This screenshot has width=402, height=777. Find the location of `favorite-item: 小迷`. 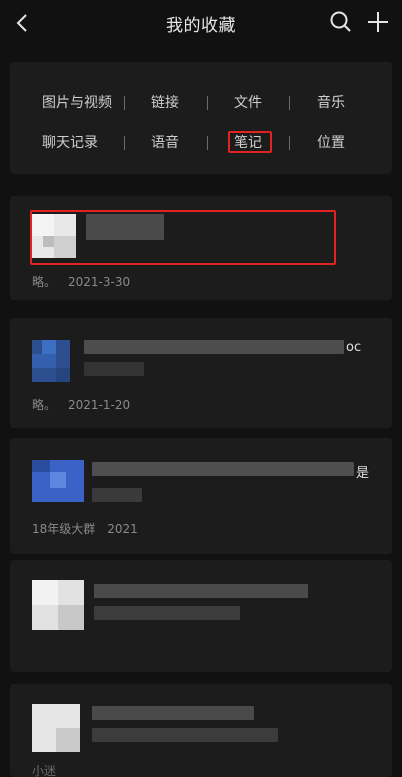

favorite-item: 小迷 is located at coordinates (201, 730).